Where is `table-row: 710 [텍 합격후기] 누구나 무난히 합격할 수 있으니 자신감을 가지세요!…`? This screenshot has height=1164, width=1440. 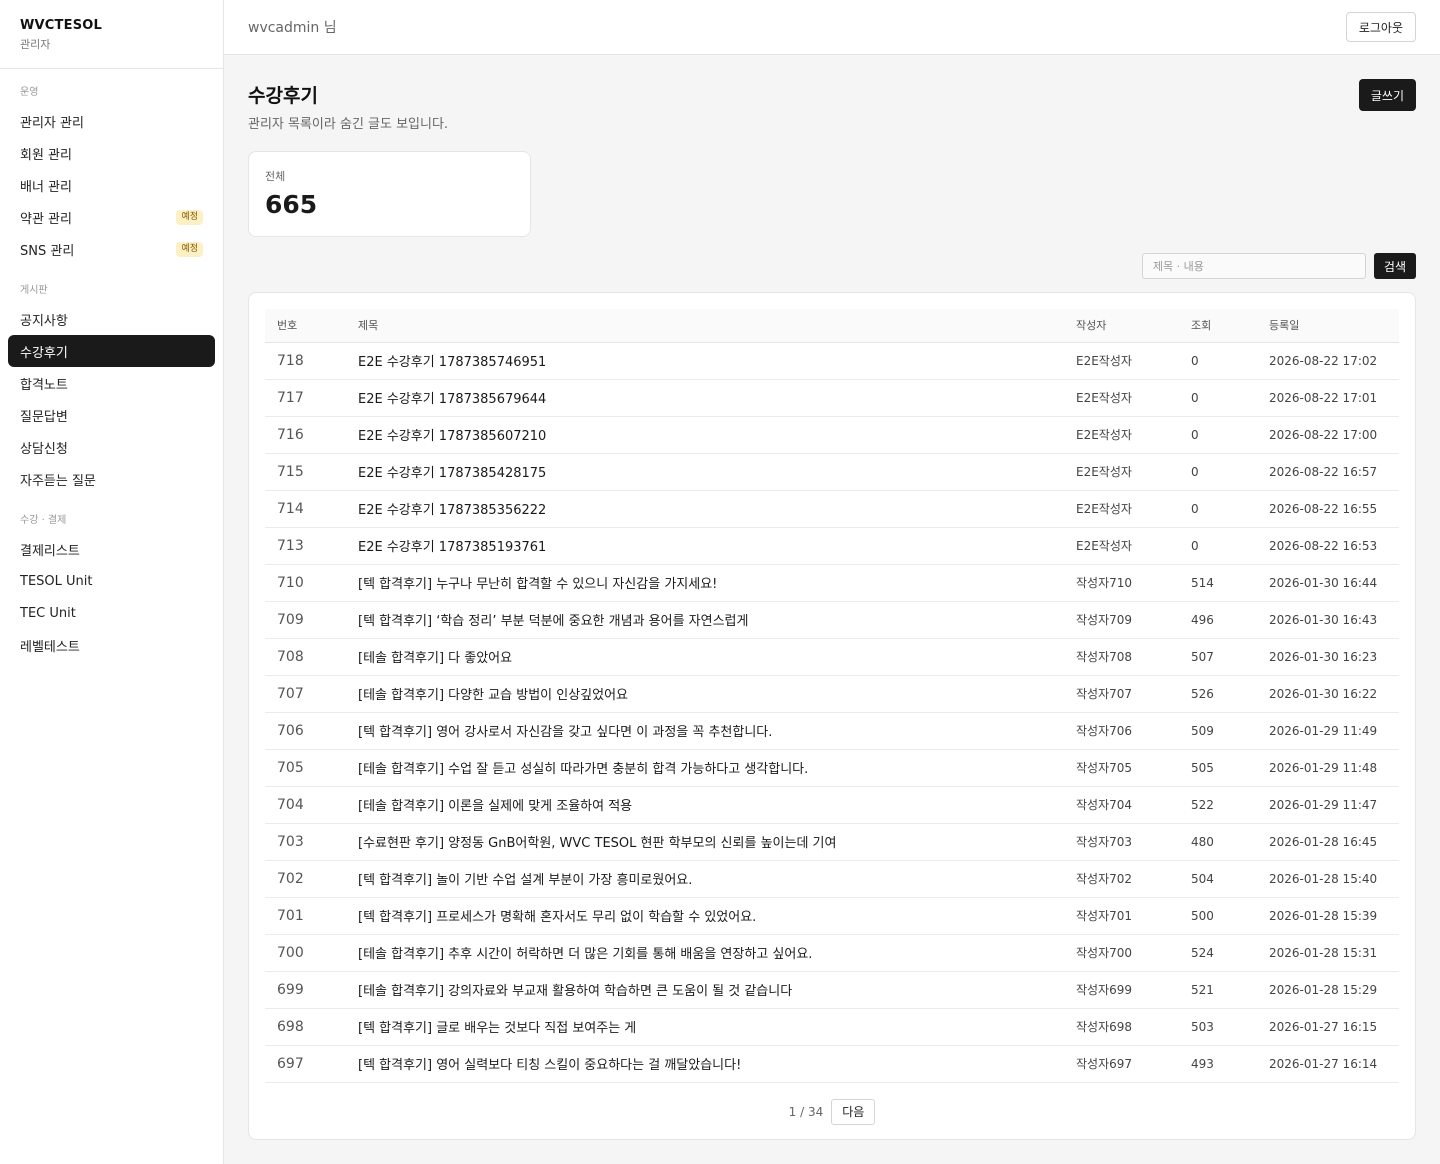
table-row: 710 [텍 합격후기] 누구나 무난히 합격할 수 있으니 자신감을 가지세요!… is located at coordinates (832, 582).